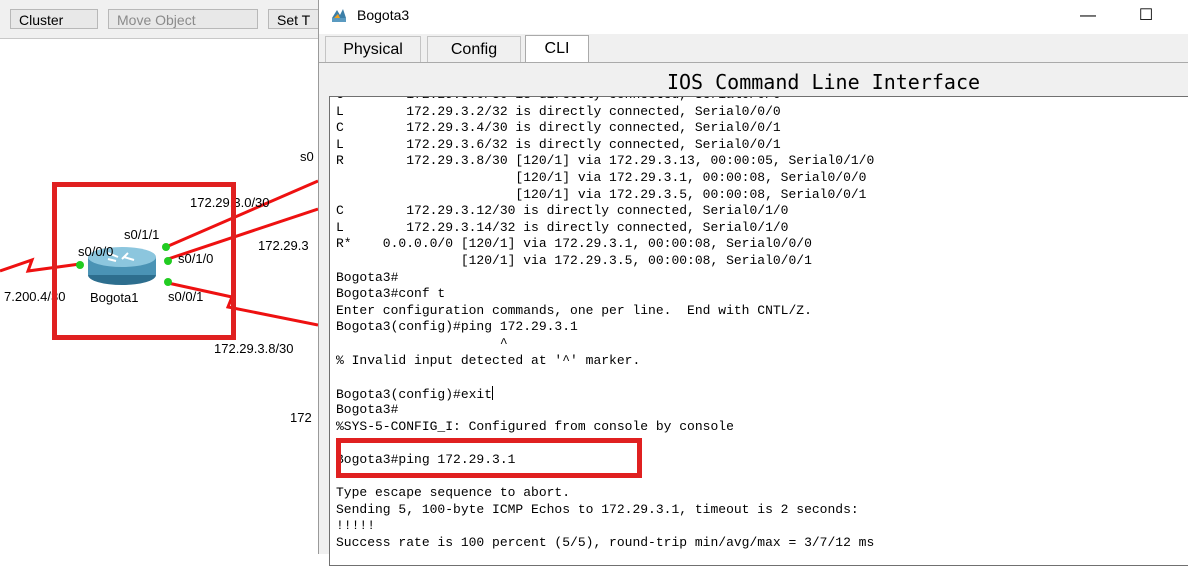 This screenshot has height=566, width=1188. What do you see at coordinates (283, 245) in the screenshot?
I see `network-label-172-29-3-partial: 172.29.3` at bounding box center [283, 245].